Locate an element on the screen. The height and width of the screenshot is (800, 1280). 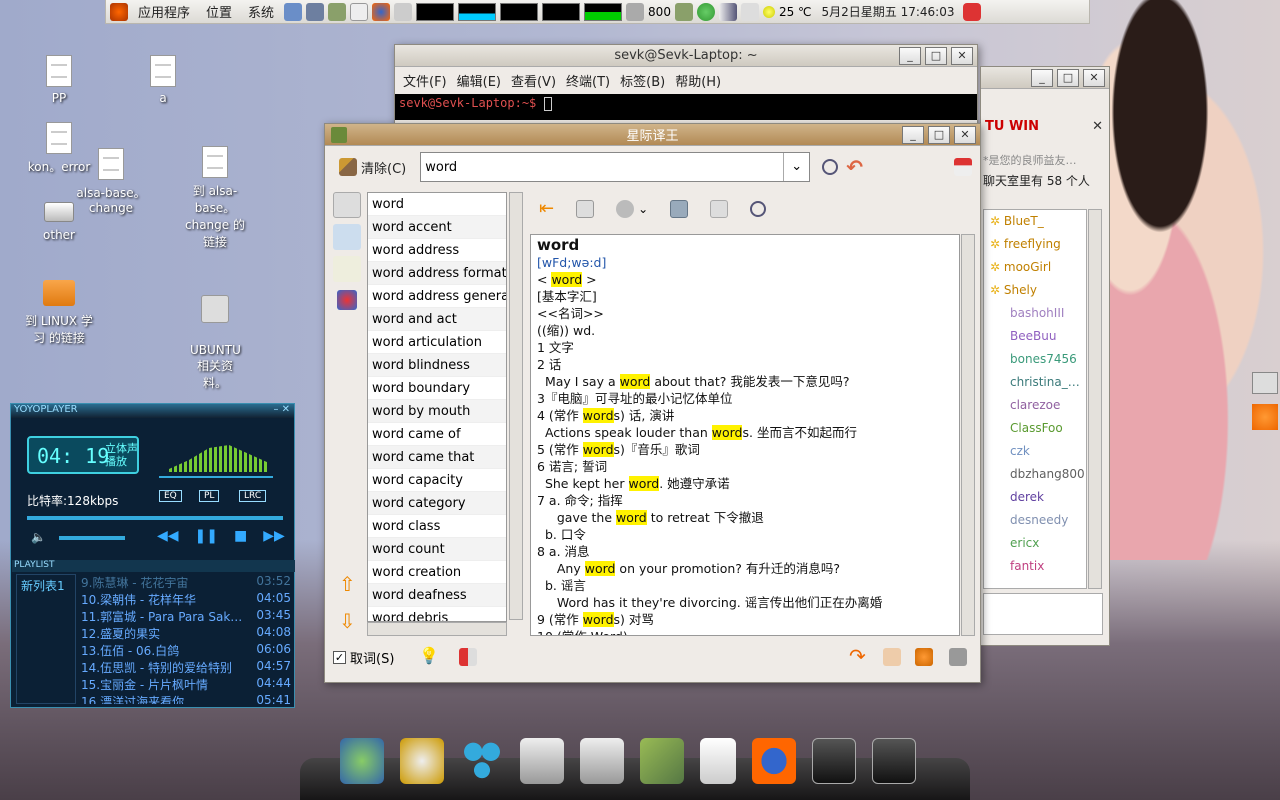
user-item: fantix is located at coordinates (1035, 566).